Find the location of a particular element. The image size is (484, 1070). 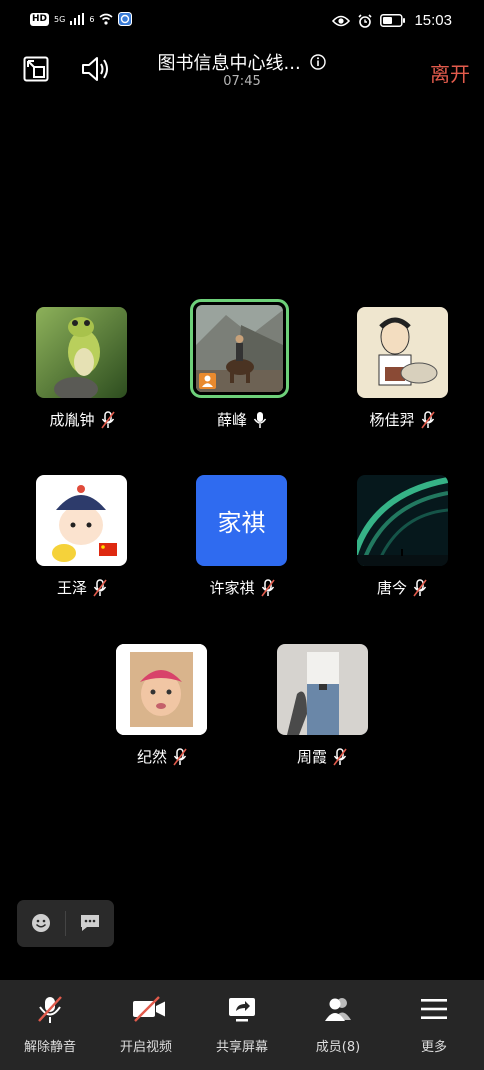

share-screen-label: 共享屏幕 is located at coordinates (241, 1047).